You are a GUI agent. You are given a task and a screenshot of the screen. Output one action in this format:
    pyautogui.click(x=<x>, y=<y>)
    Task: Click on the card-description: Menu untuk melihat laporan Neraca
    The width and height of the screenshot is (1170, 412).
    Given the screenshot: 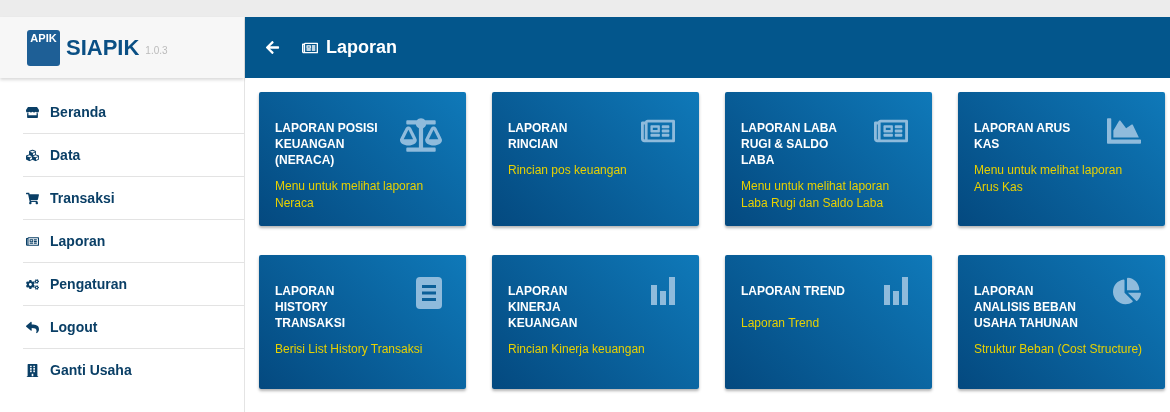 What is the action you would take?
    pyautogui.click(x=350, y=195)
    